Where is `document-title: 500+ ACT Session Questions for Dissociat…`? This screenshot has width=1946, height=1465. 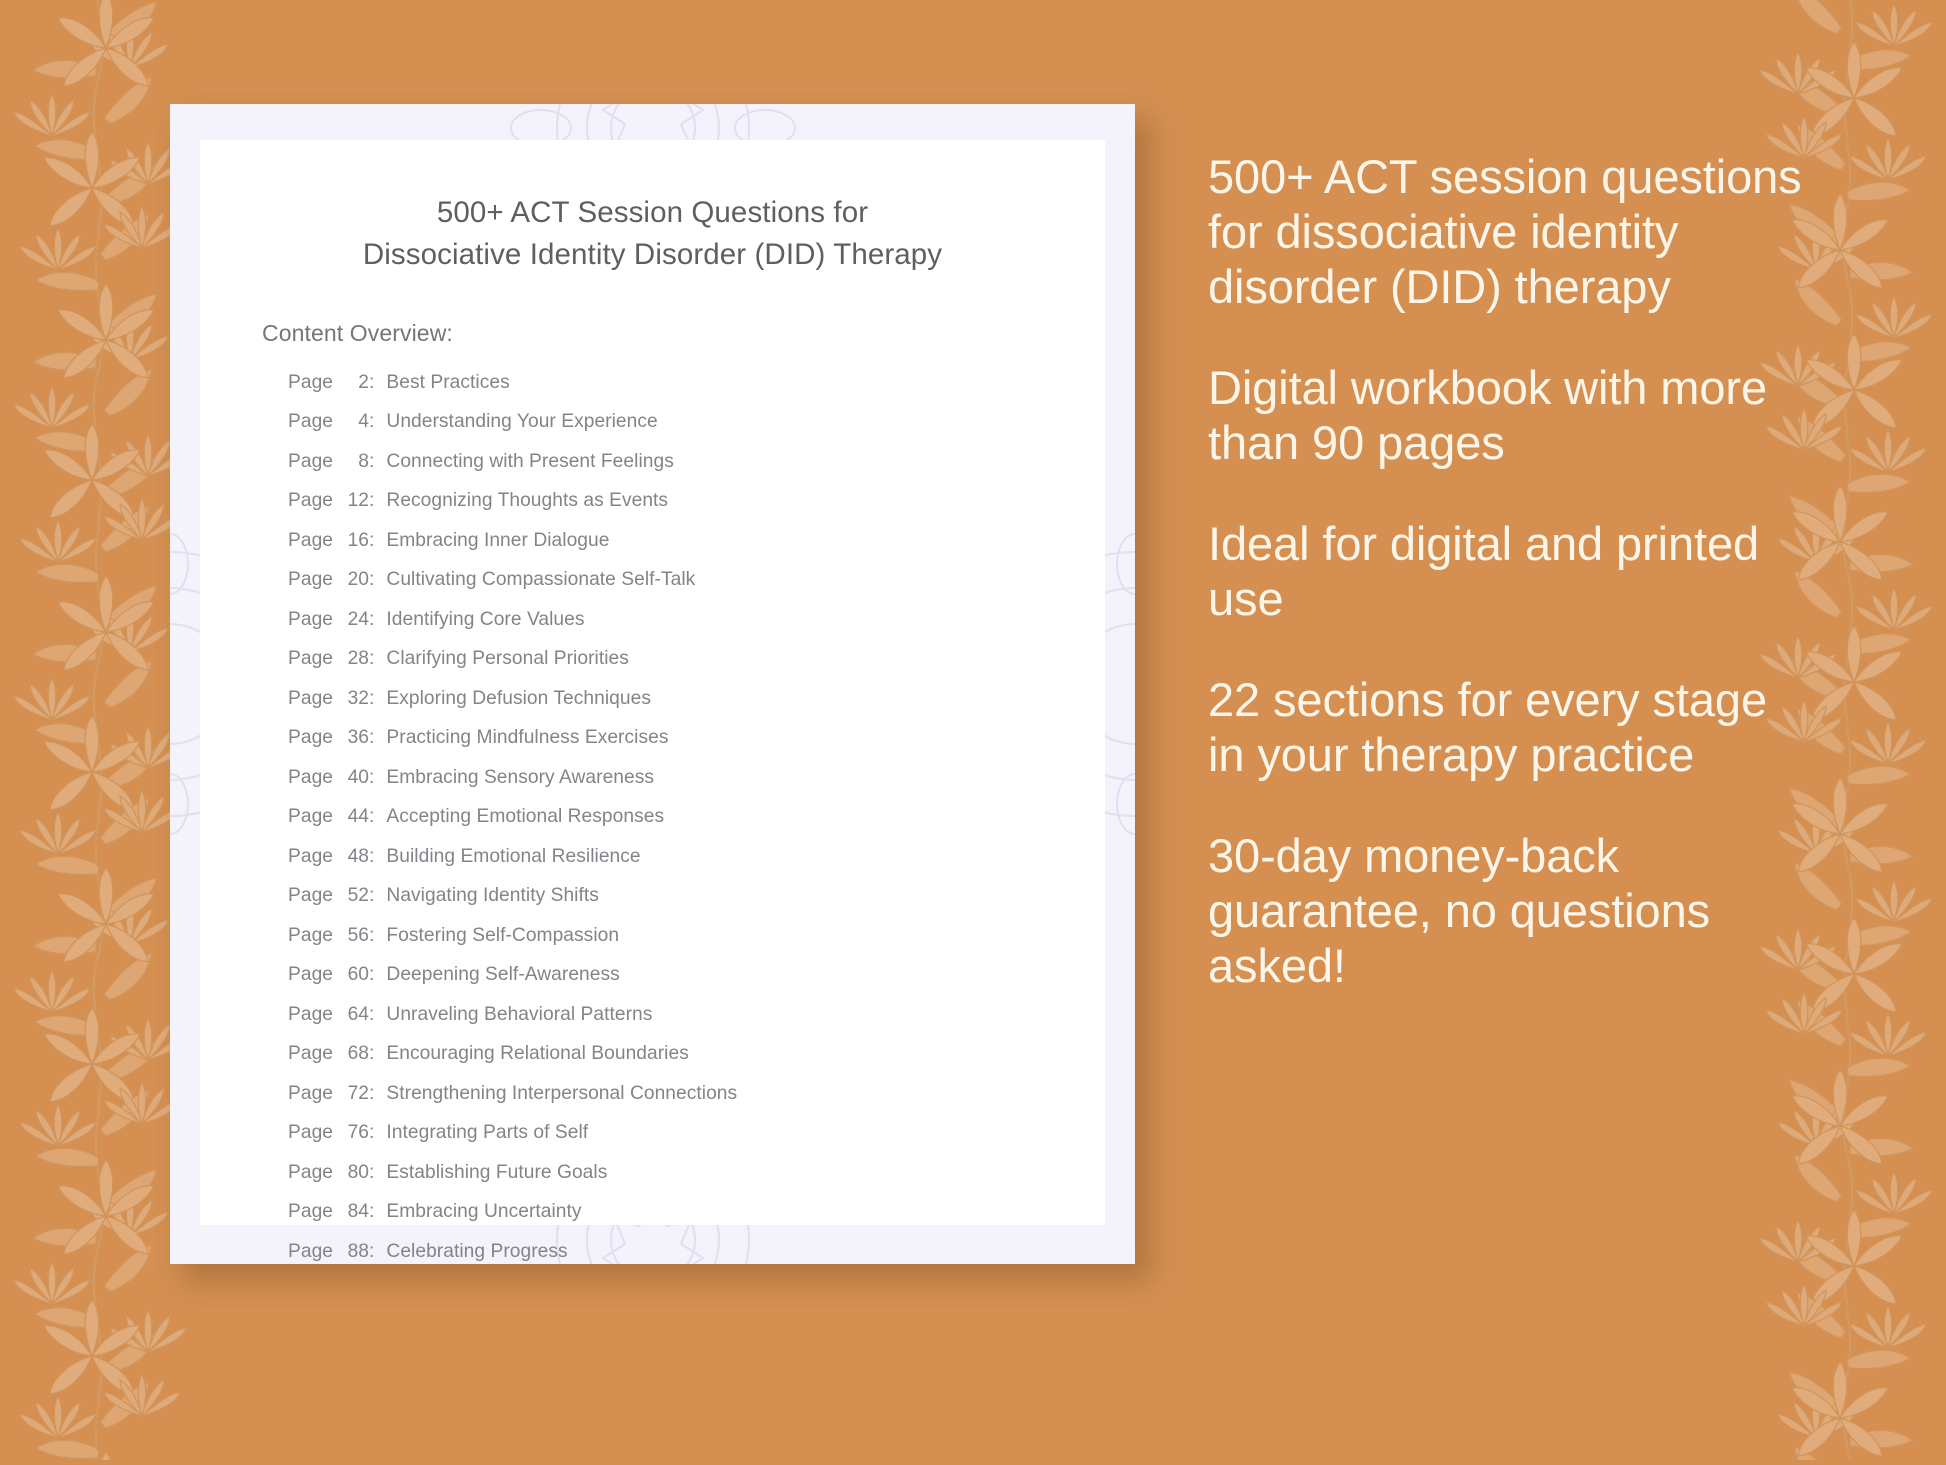 document-title: 500+ ACT Session Questions for Dissociat… is located at coordinates (652, 208).